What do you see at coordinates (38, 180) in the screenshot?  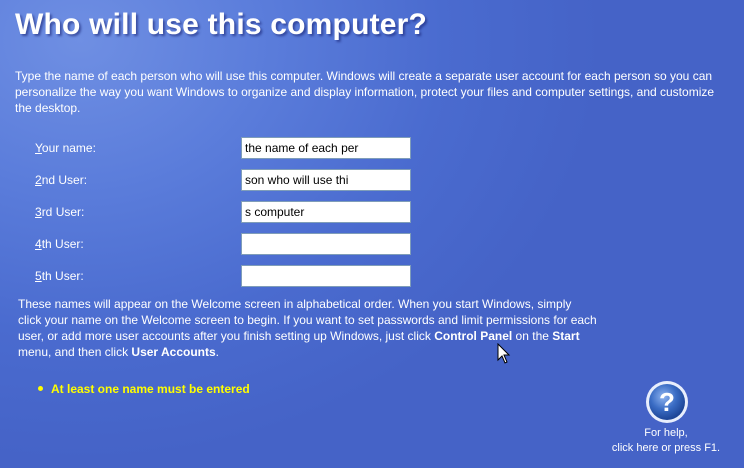 I see `access-key: 2` at bounding box center [38, 180].